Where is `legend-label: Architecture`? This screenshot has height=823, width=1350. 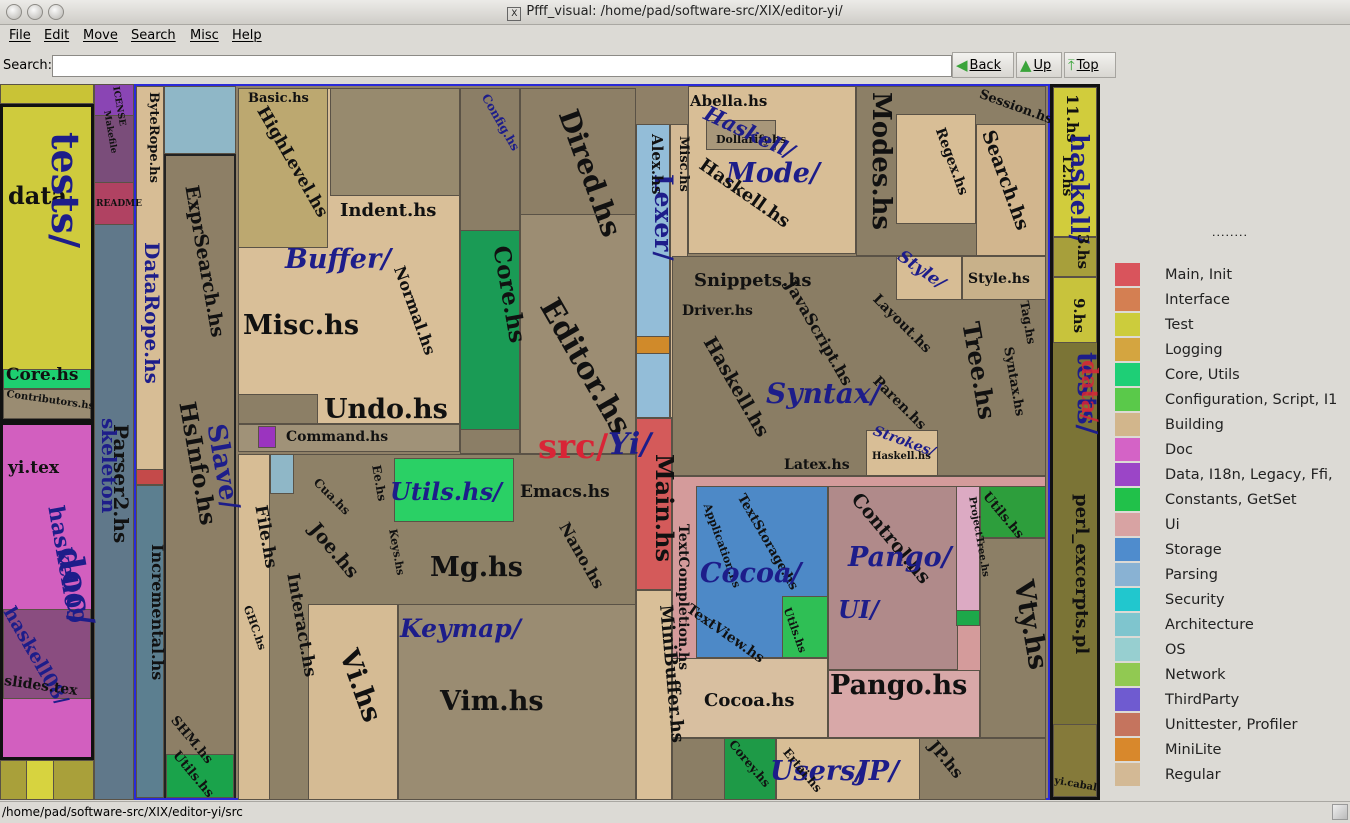 legend-label: Architecture is located at coordinates (1209, 625).